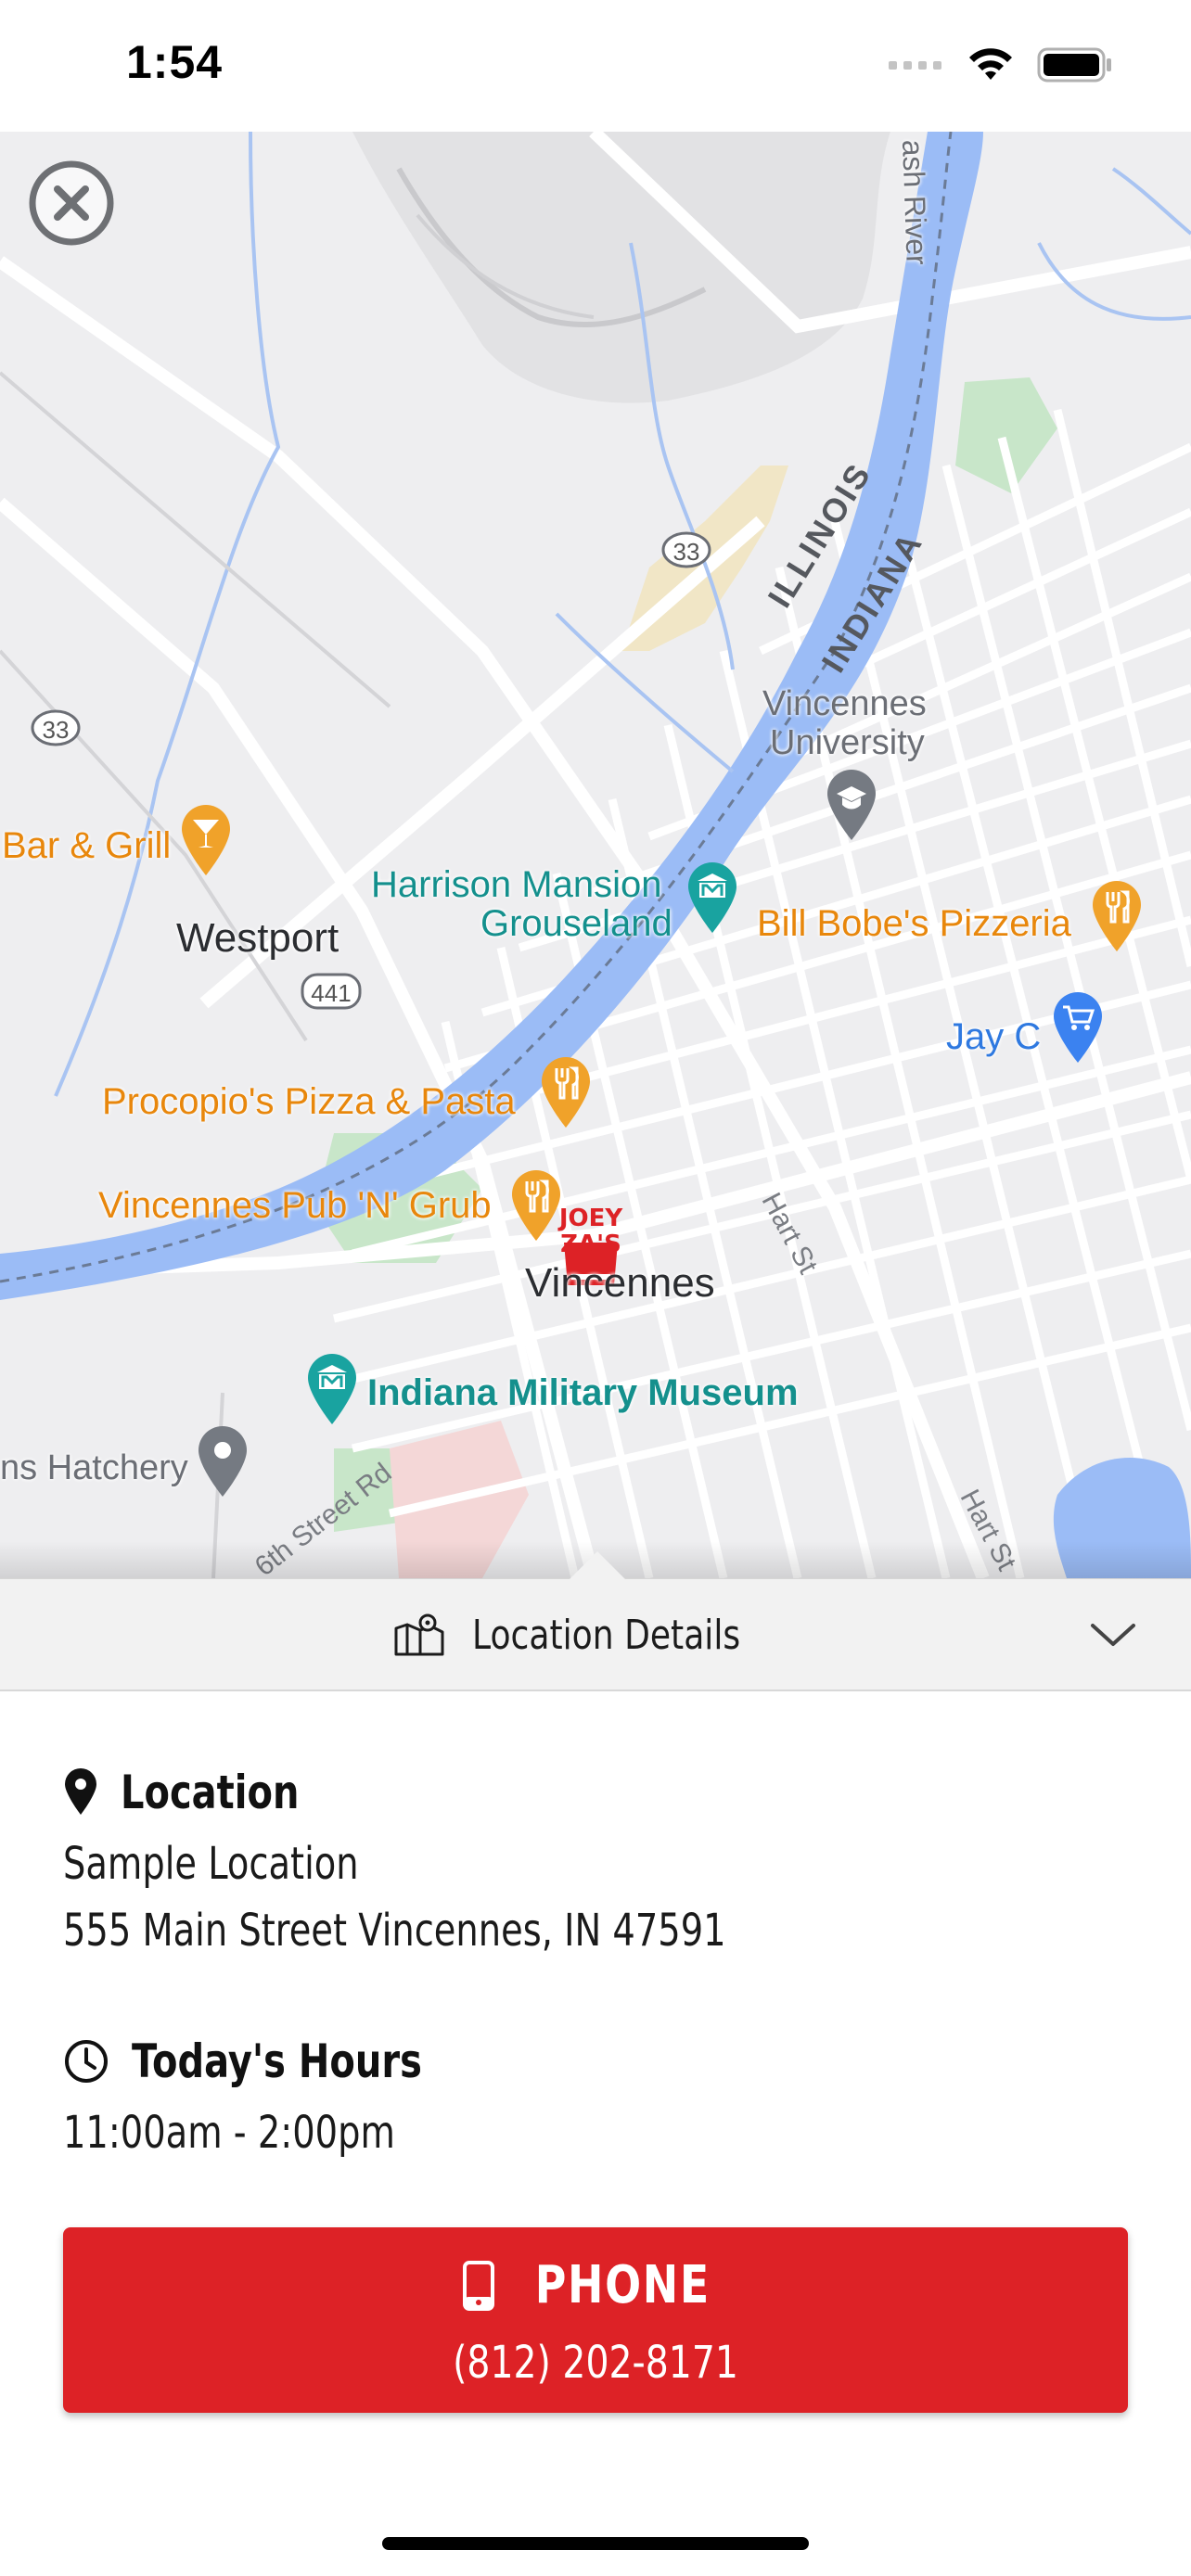  Describe the element at coordinates (229, 2133) in the screenshot. I see `hours-value: 11:00am - 2:00pm` at that location.